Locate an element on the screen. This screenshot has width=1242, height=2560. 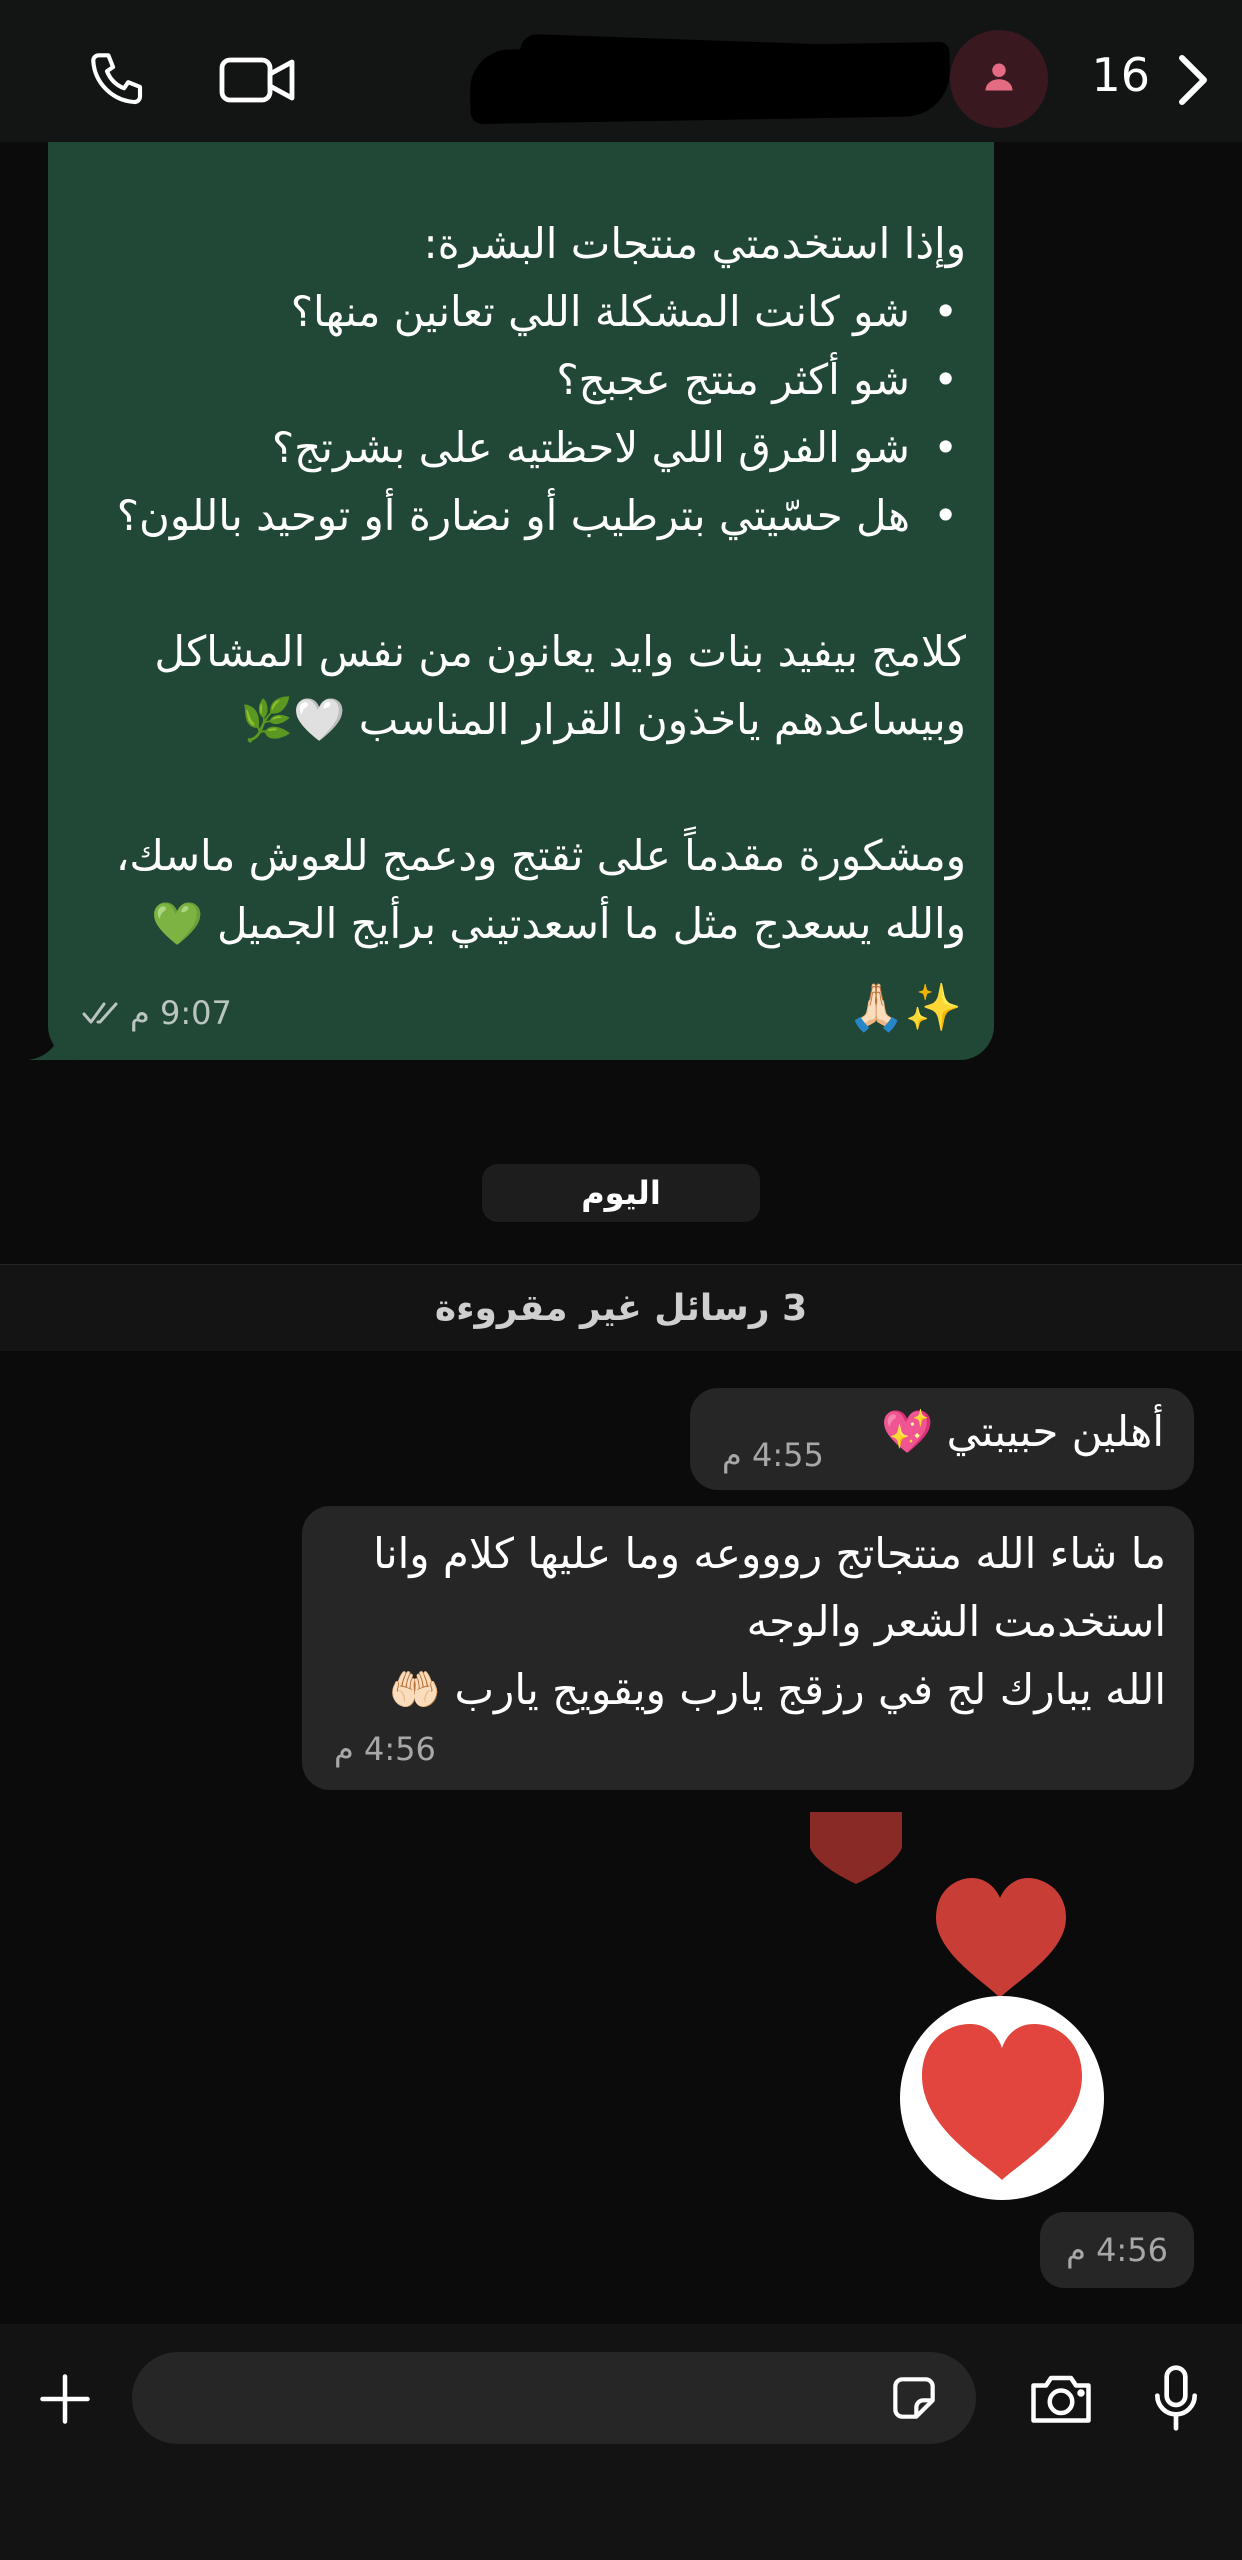
message-time: 9:07 م is located at coordinates (181, 1013).